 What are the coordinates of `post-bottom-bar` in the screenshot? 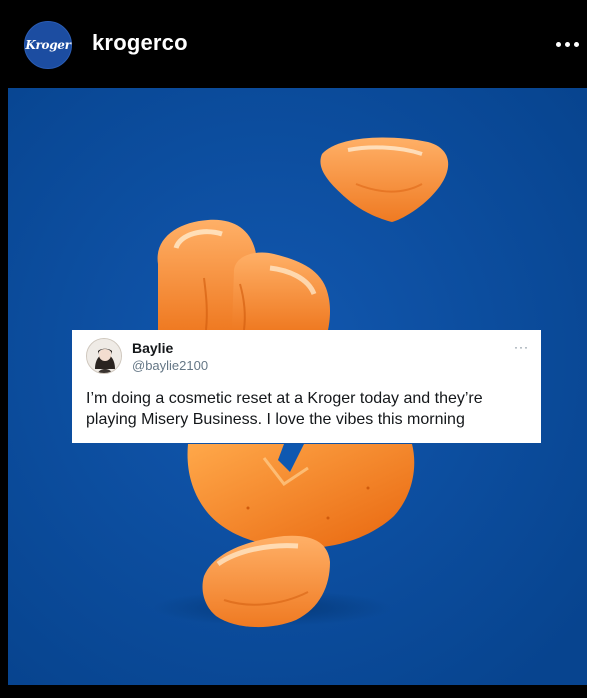 It's located at (293, 691).